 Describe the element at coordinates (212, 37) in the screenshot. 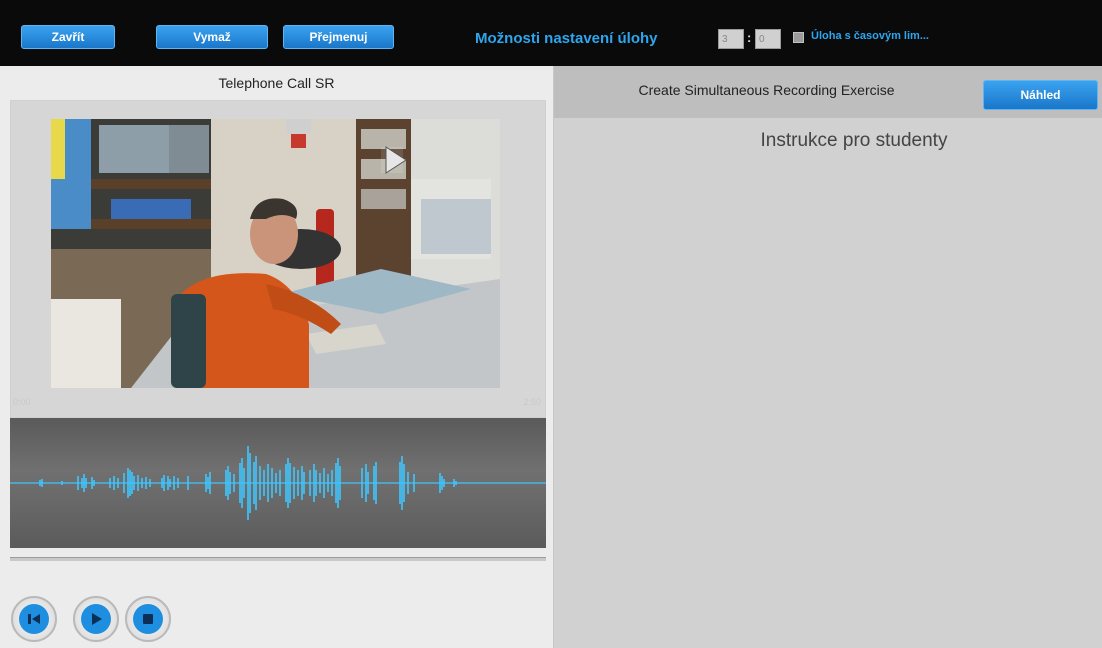

I see `delete-button: Vymaž` at that location.